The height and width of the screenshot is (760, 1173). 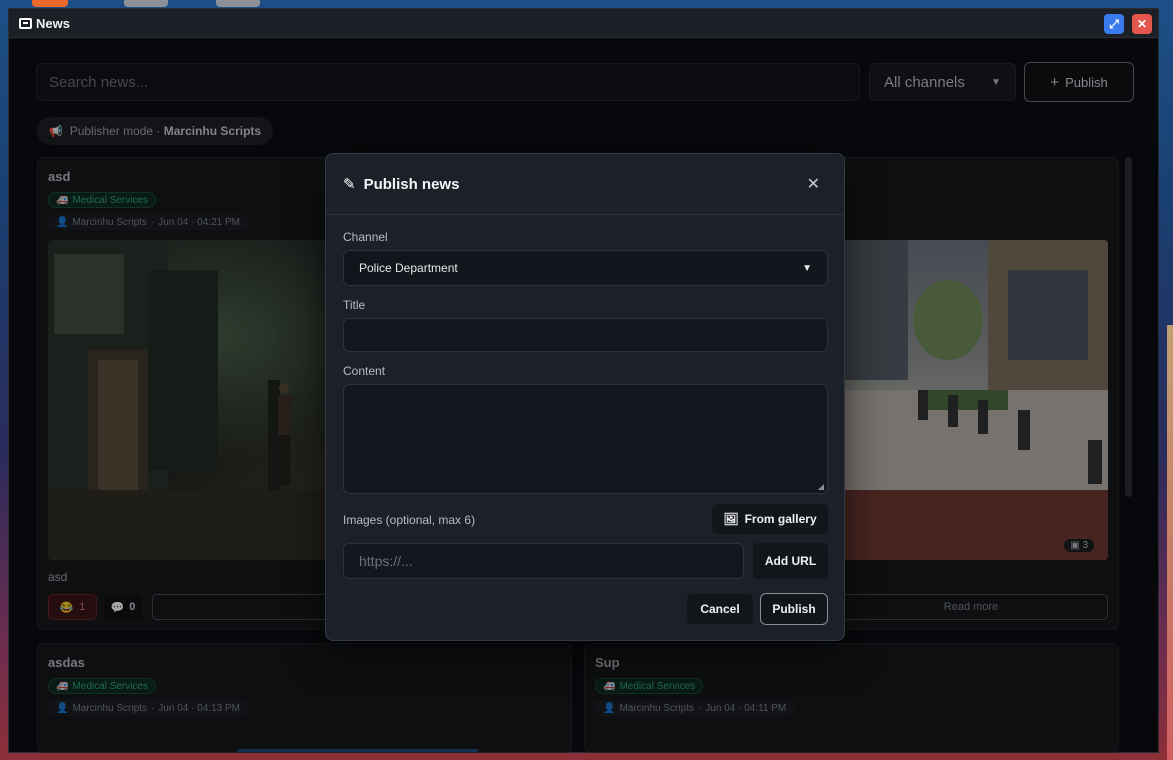 What do you see at coordinates (731, 519) in the screenshot?
I see `gallery-icon: 🖼` at bounding box center [731, 519].